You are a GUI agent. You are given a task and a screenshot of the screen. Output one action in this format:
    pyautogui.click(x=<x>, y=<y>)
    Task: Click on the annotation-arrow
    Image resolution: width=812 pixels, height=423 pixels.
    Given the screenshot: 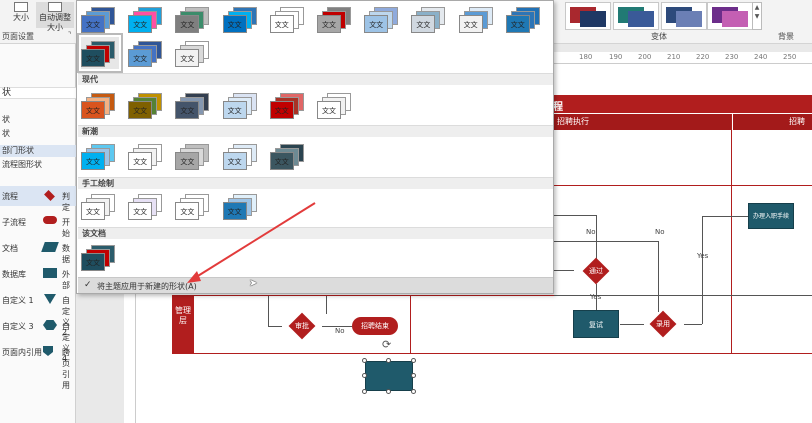 What is the action you would take?
    pyautogui.click(x=251, y=242)
    